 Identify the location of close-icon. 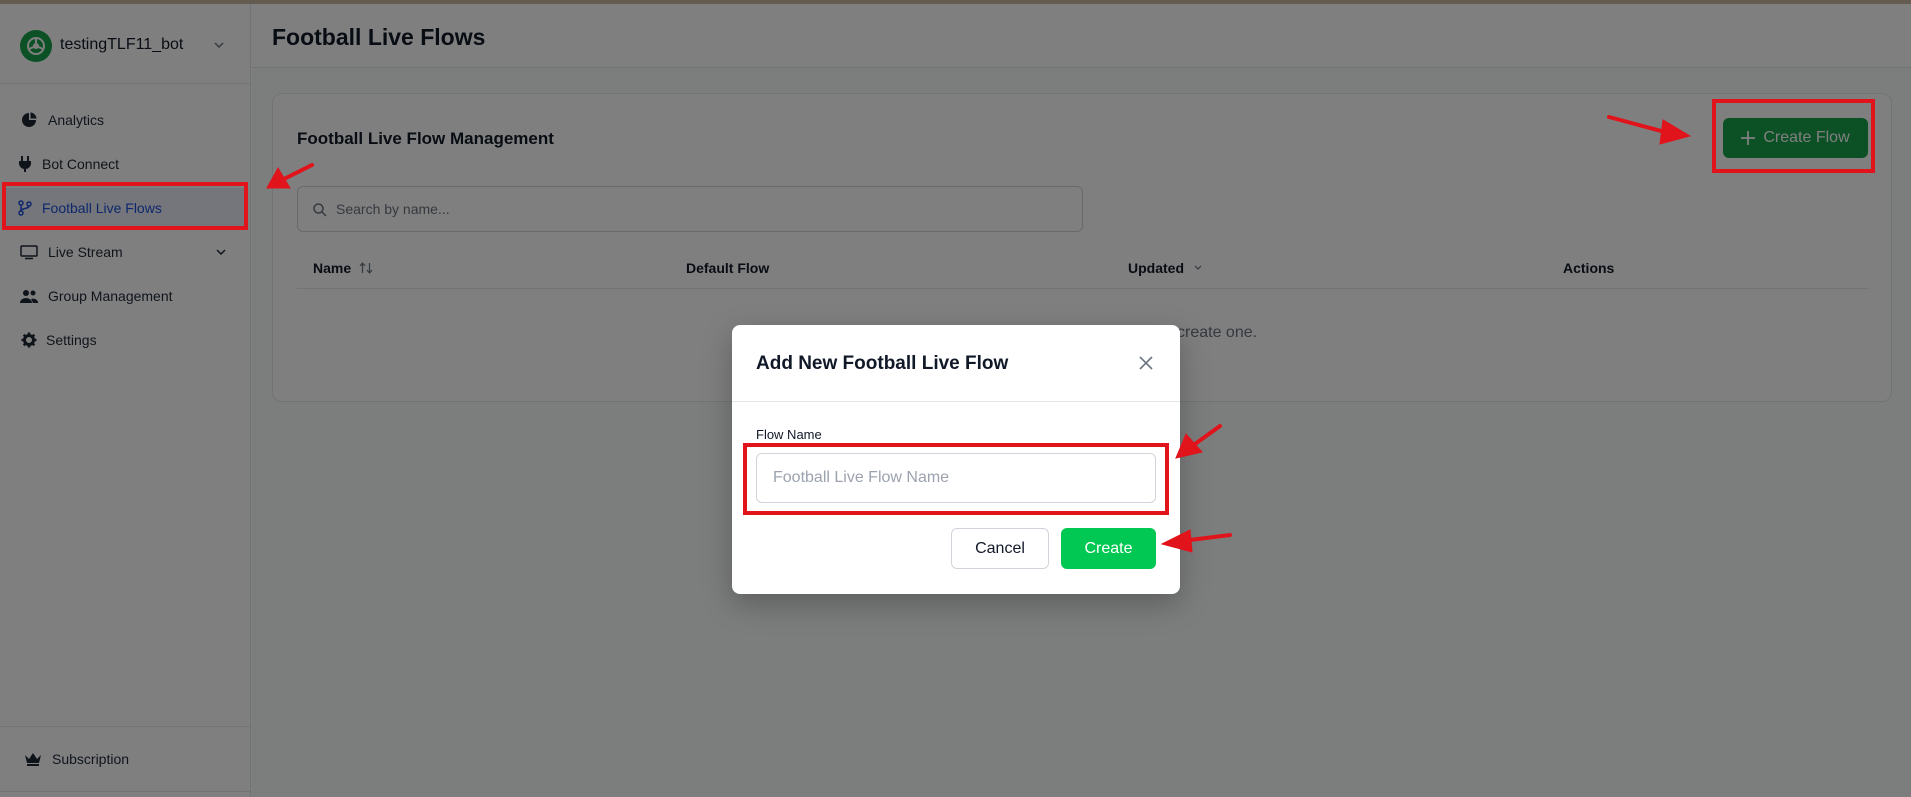
(1146, 363).